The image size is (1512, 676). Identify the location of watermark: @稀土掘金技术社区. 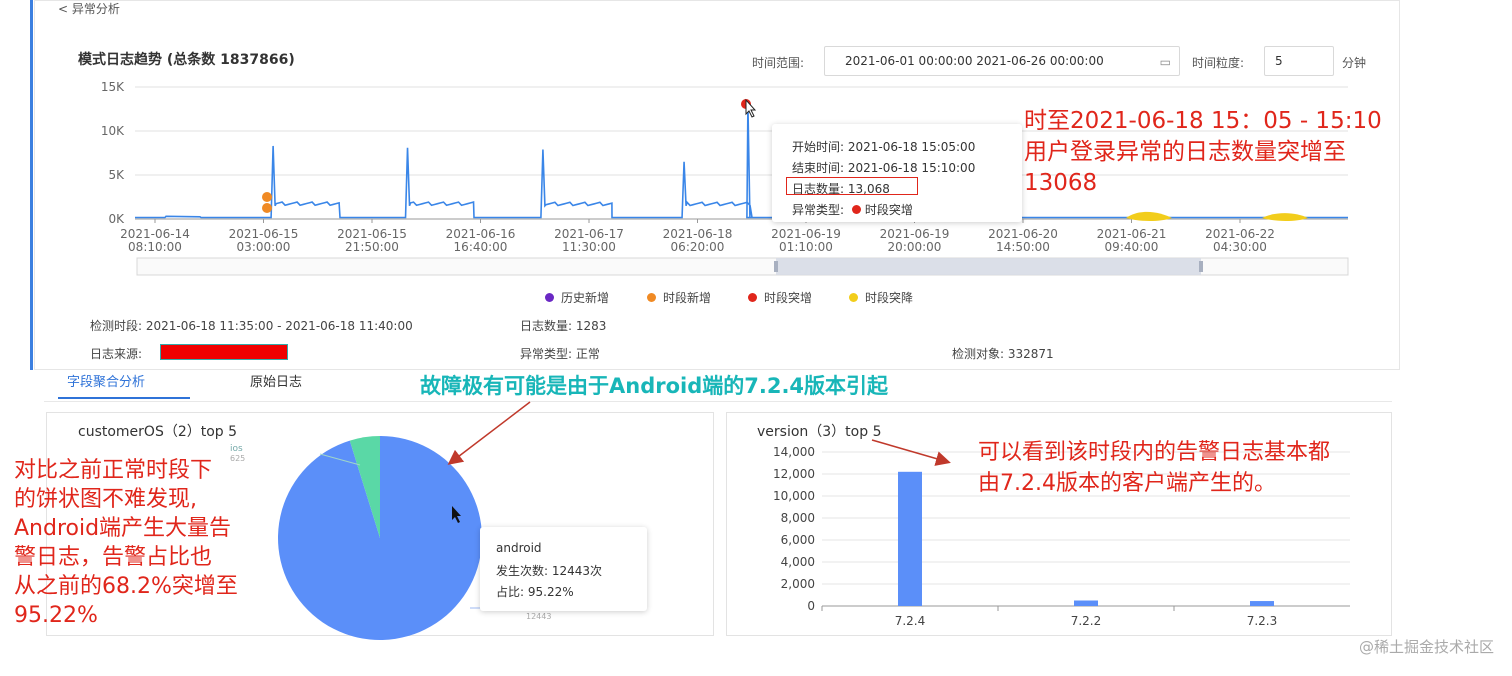
(1426, 647).